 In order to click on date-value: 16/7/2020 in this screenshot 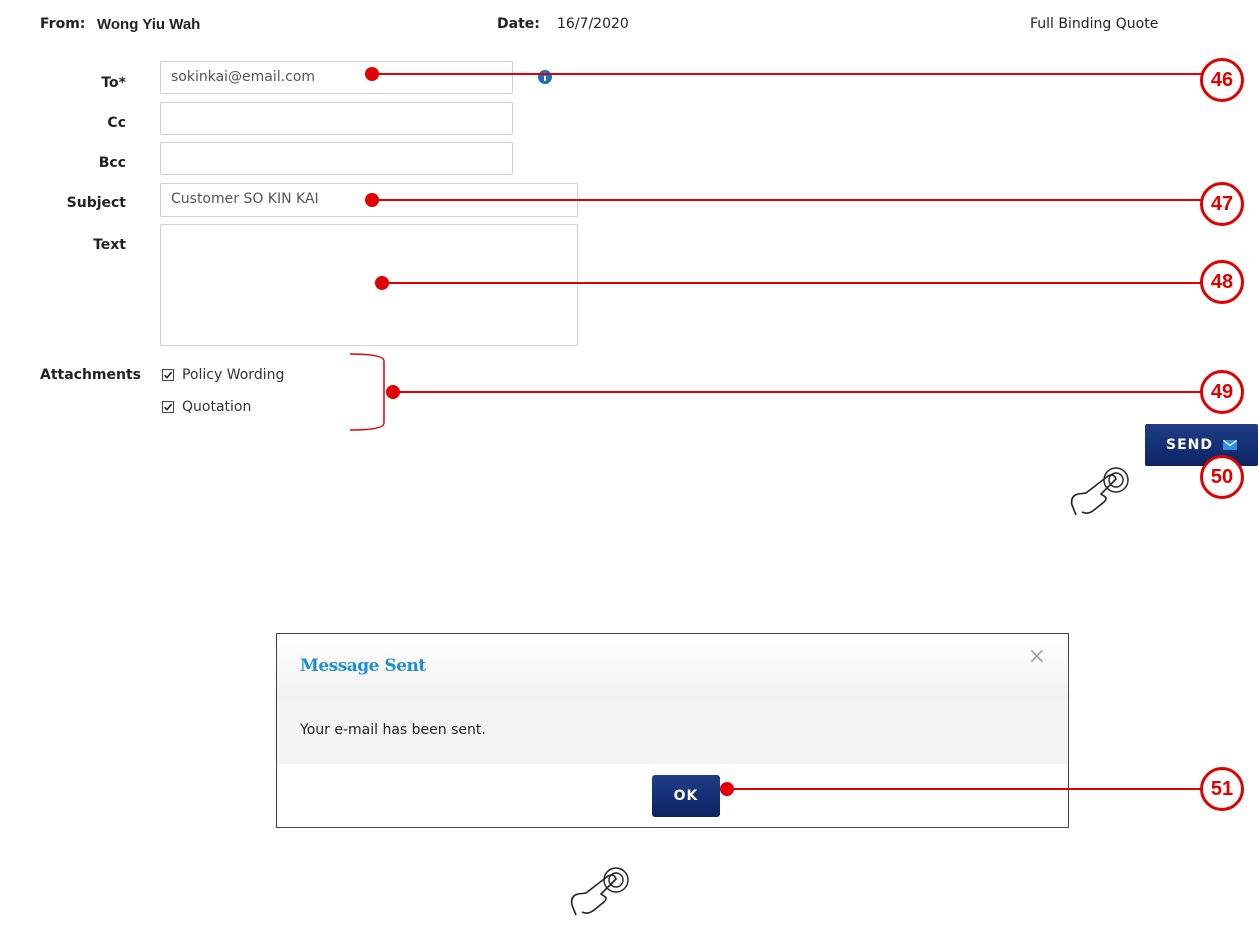, I will do `click(593, 24)`.